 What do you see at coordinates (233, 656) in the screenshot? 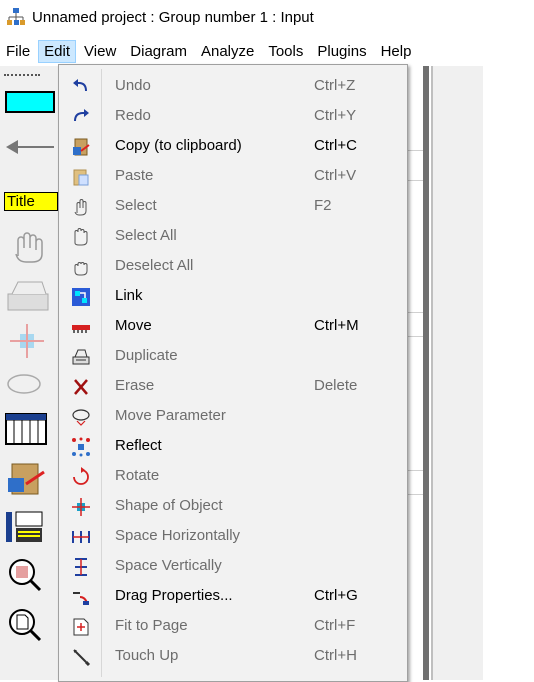
I see `menu-item-touch-up: Touch Up Ctrl+H` at bounding box center [233, 656].